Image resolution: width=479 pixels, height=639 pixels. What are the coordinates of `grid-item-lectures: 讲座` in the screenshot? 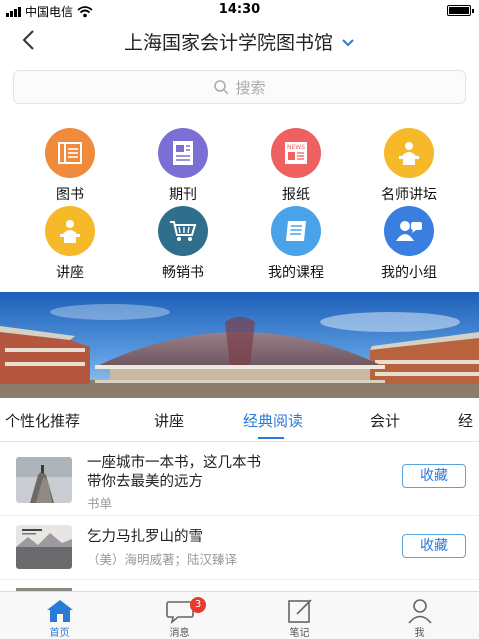 It's located at (70, 244).